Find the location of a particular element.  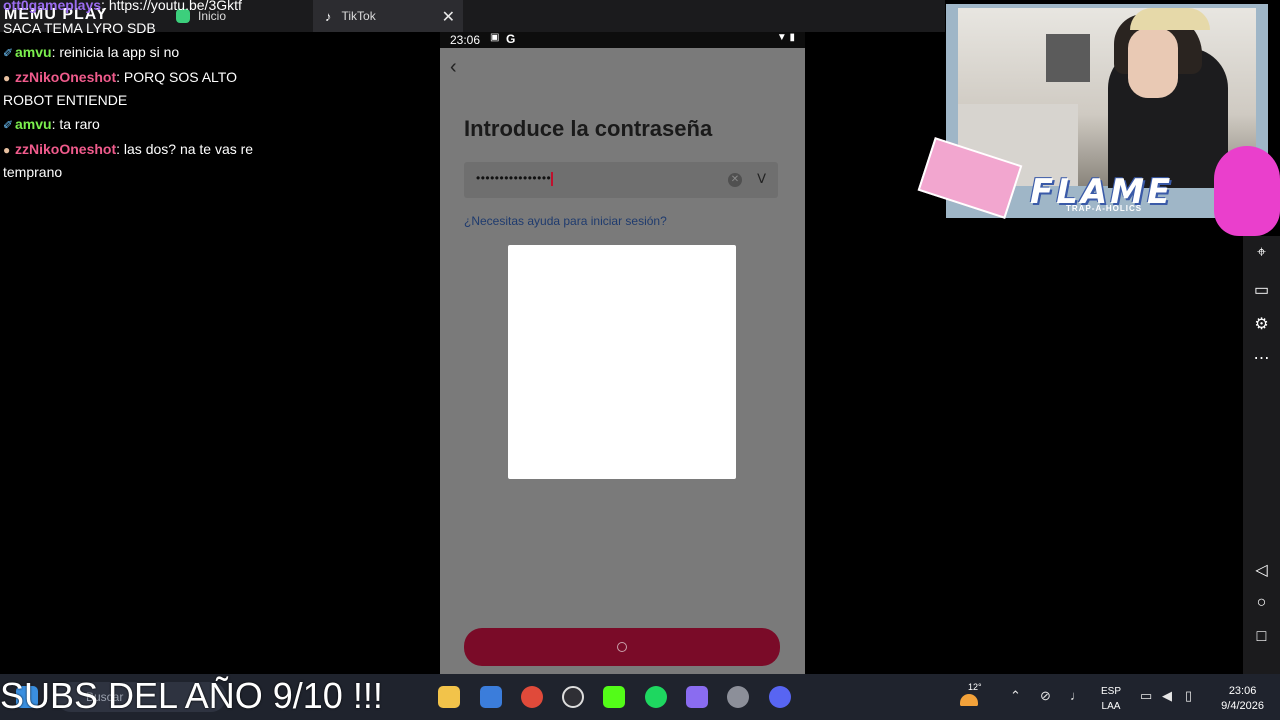

notification-icon: ▣ is located at coordinates (495, 37).